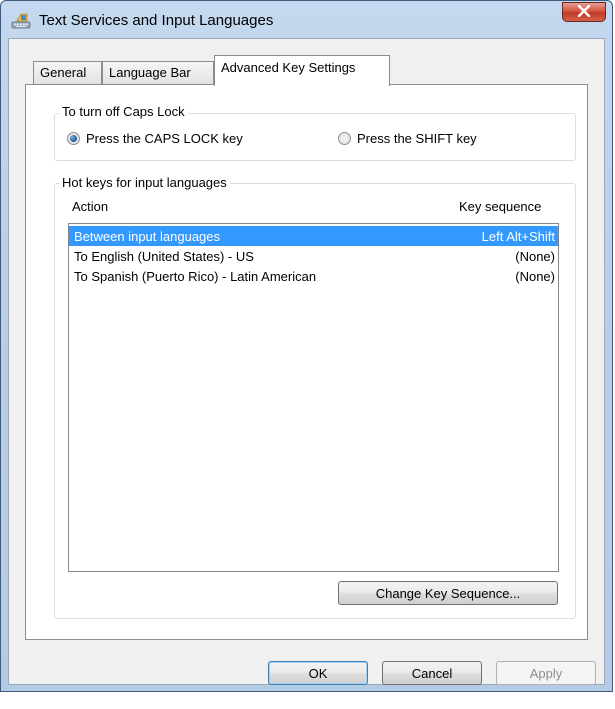 The height and width of the screenshot is (709, 615). I want to click on tab-language-bar: Language Bar, so click(158, 72).